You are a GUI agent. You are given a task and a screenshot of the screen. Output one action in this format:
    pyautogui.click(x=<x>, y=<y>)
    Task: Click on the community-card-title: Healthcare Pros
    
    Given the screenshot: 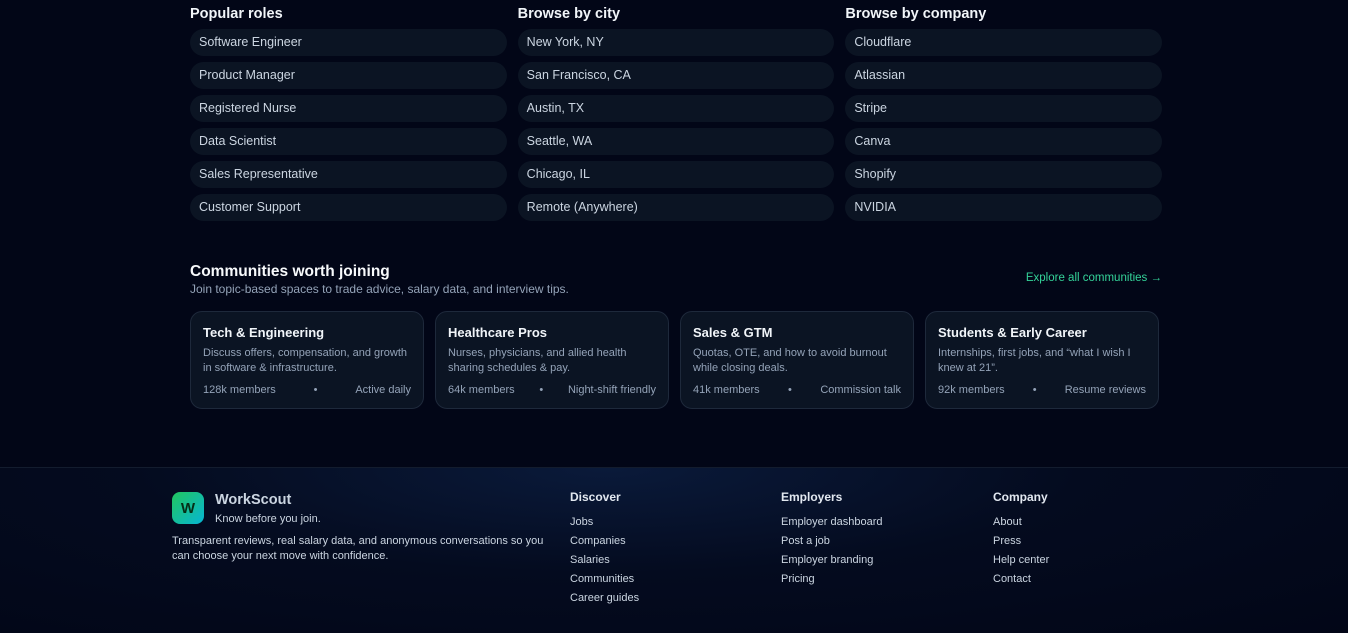 What is the action you would take?
    pyautogui.click(x=497, y=332)
    